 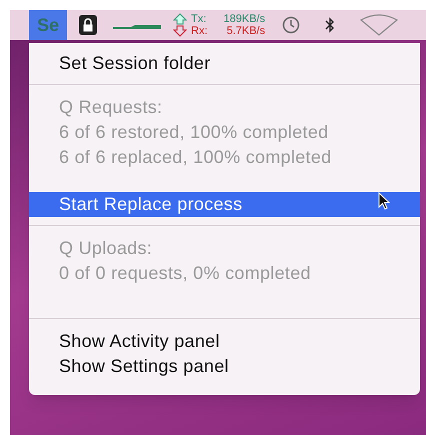 I want to click on menu-item: Set Session folder, so click(x=224, y=63).